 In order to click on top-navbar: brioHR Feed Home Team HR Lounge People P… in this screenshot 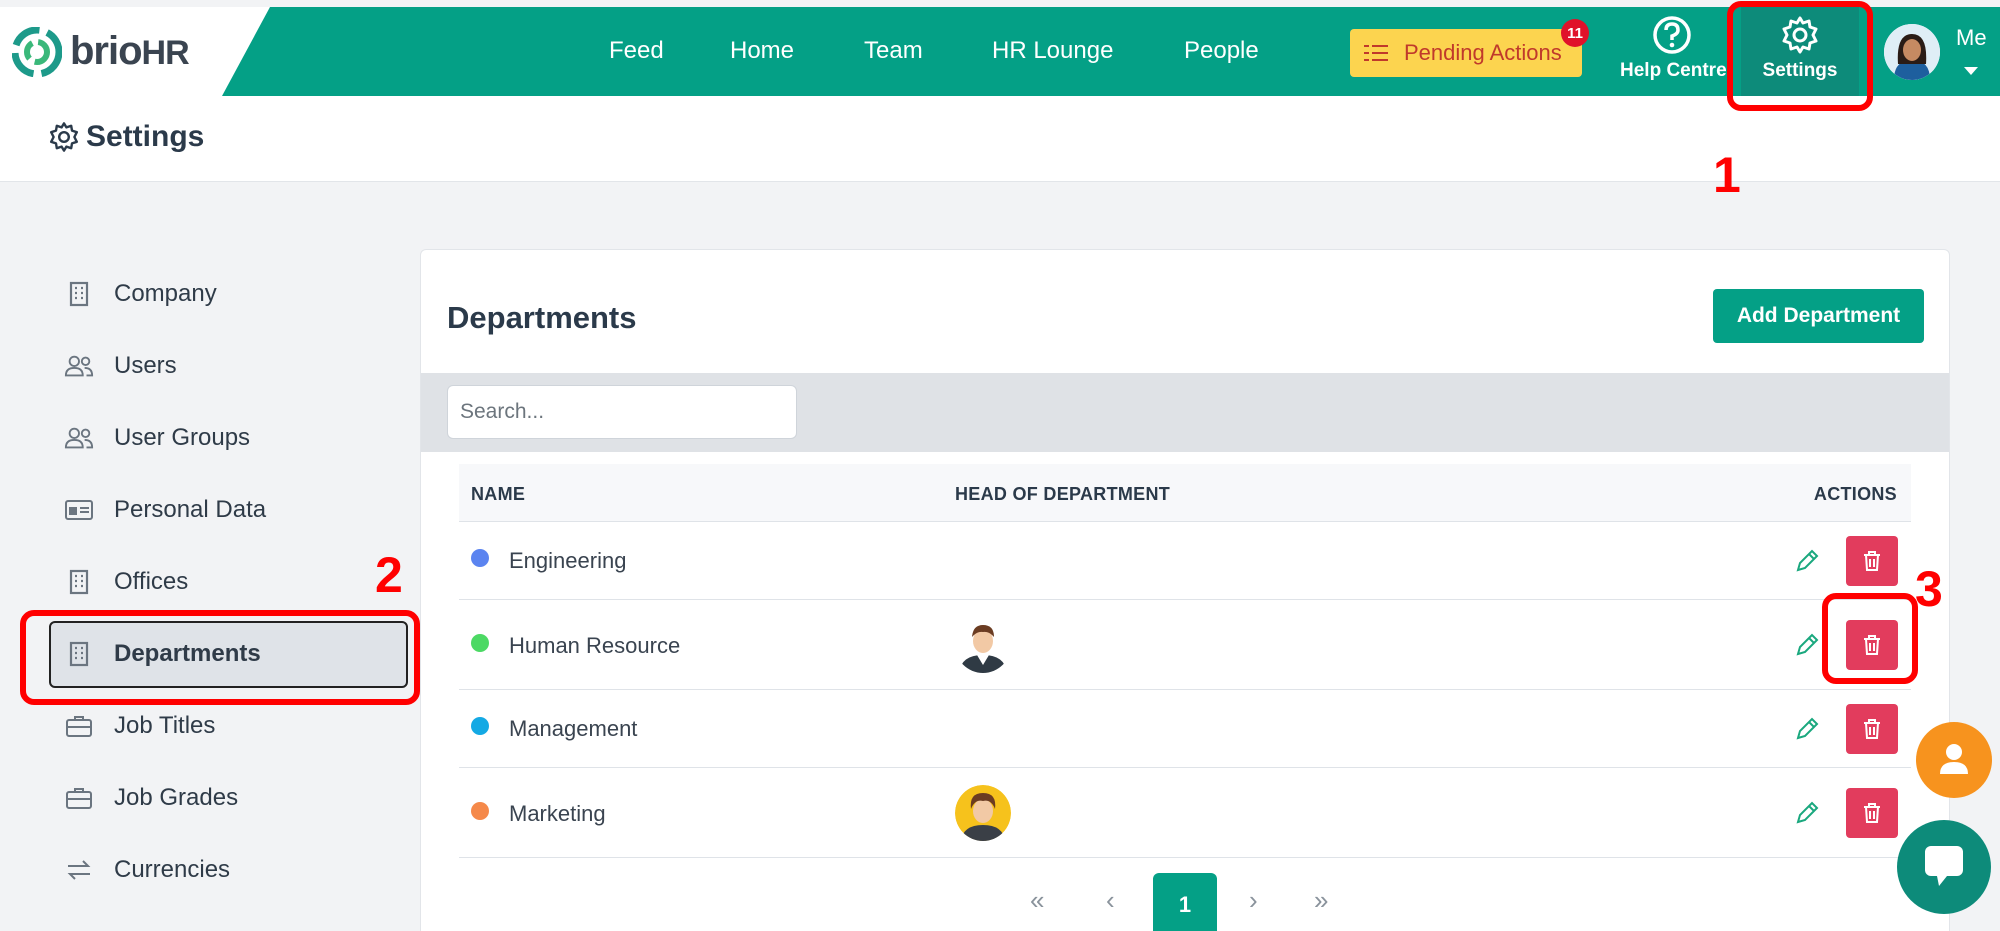, I will do `click(1000, 51)`.